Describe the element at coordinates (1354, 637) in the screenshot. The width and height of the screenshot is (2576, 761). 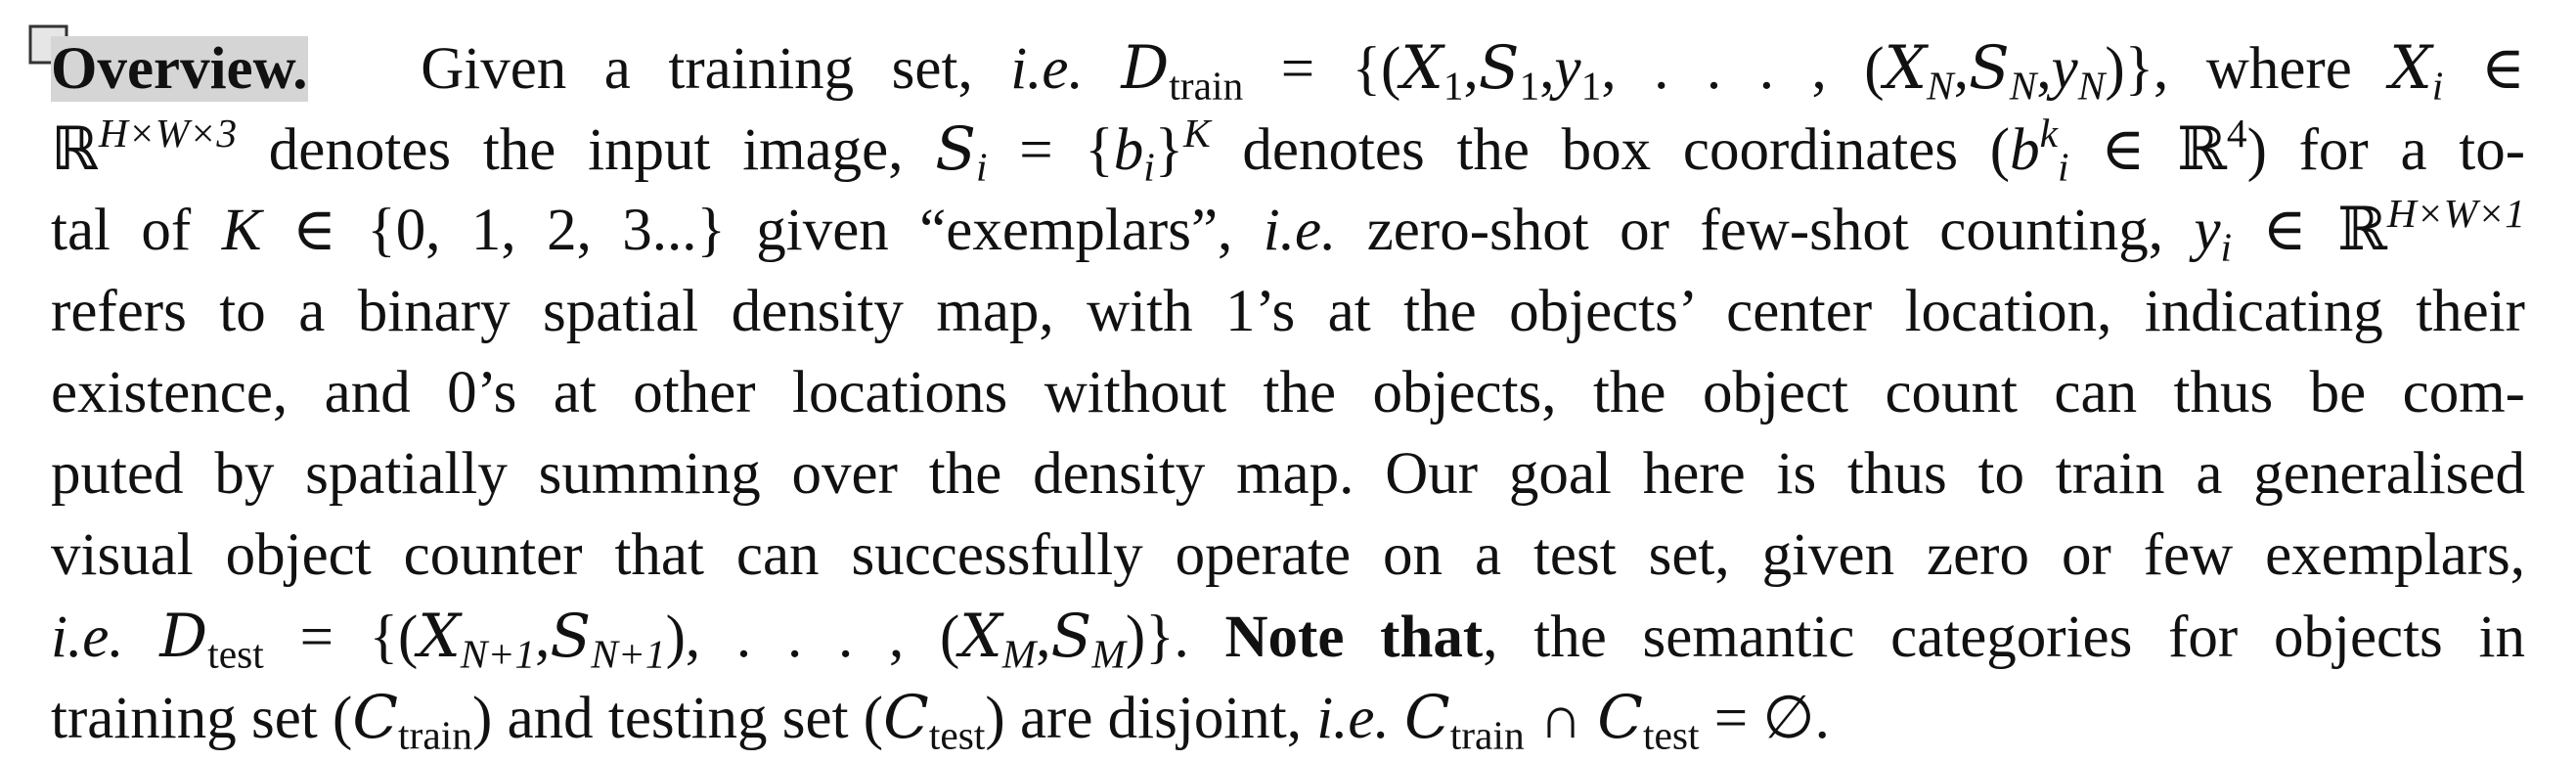
I see `note-that-emphasis: Note that` at that location.